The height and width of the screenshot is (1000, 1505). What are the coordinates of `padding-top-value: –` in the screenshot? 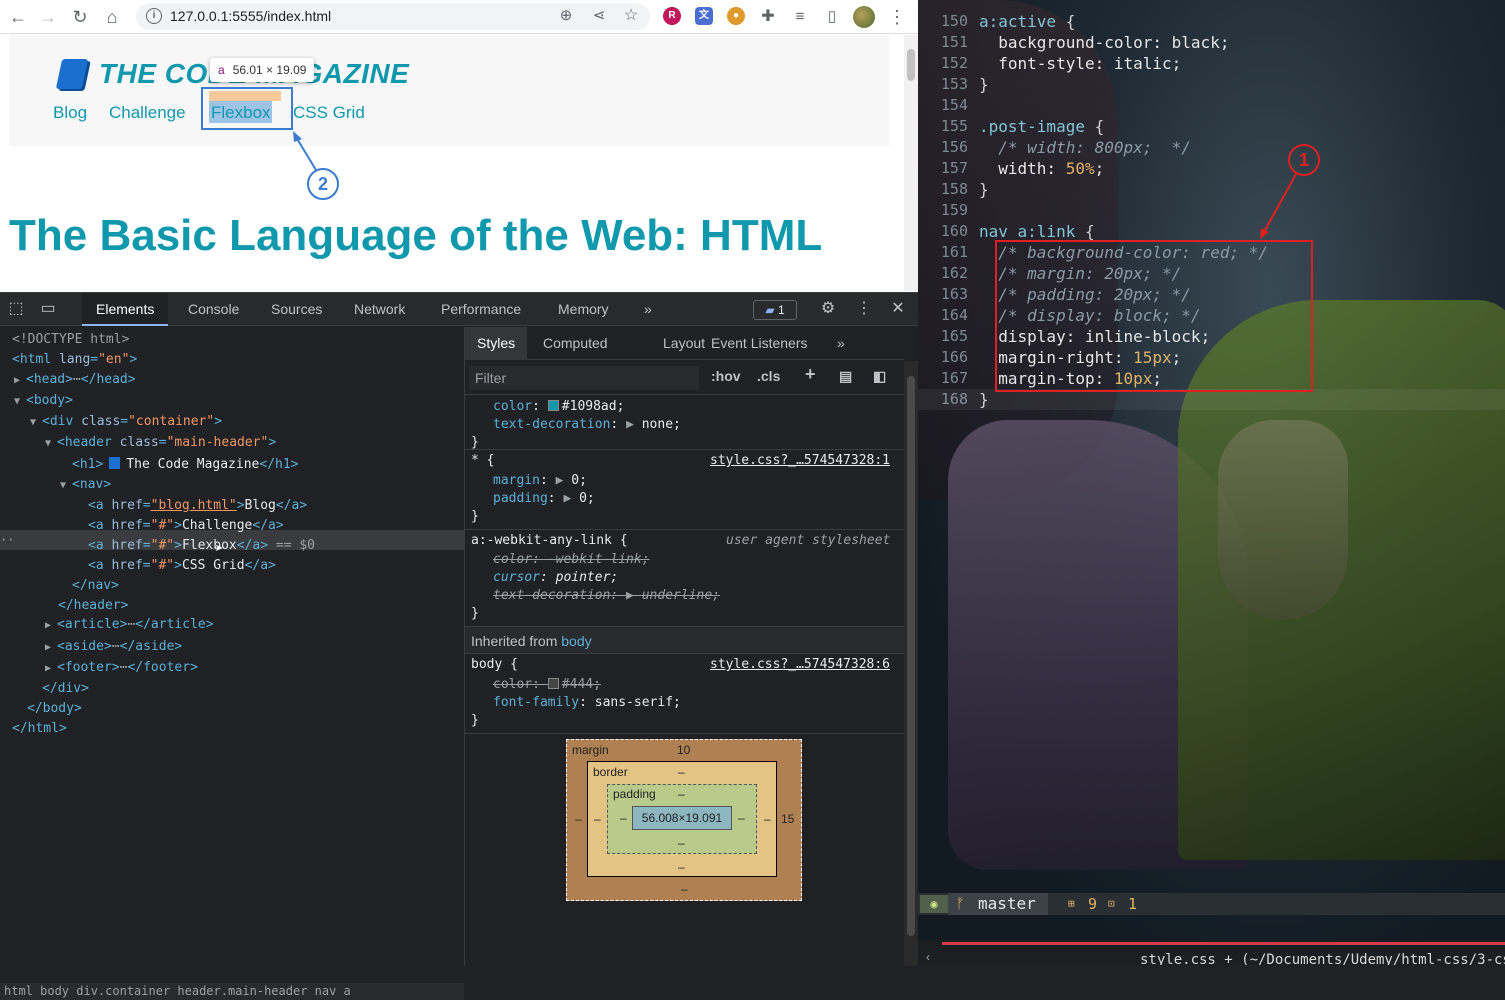 It's located at (681, 794).